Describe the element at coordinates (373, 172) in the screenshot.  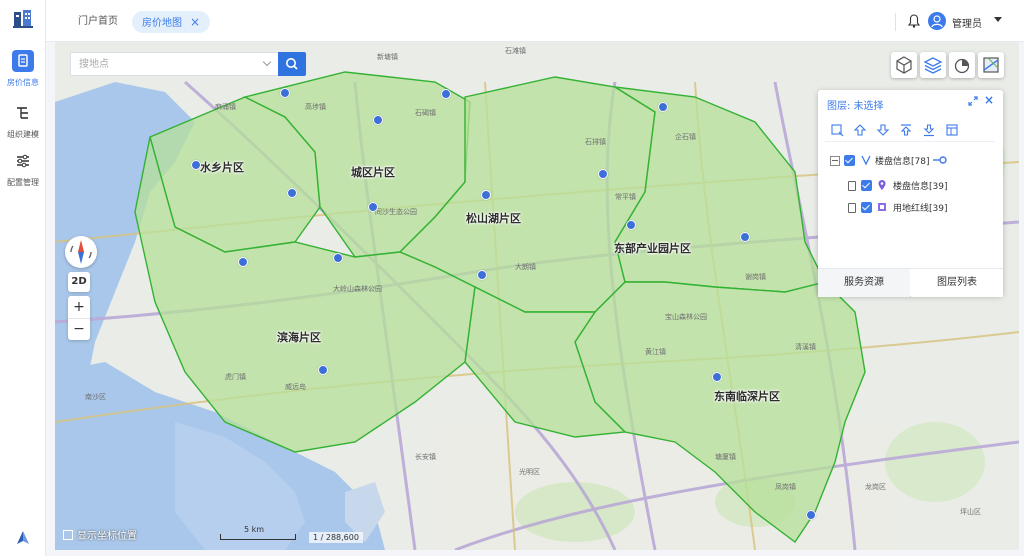
I see `zone-label-chengqu: 城区片区` at that location.